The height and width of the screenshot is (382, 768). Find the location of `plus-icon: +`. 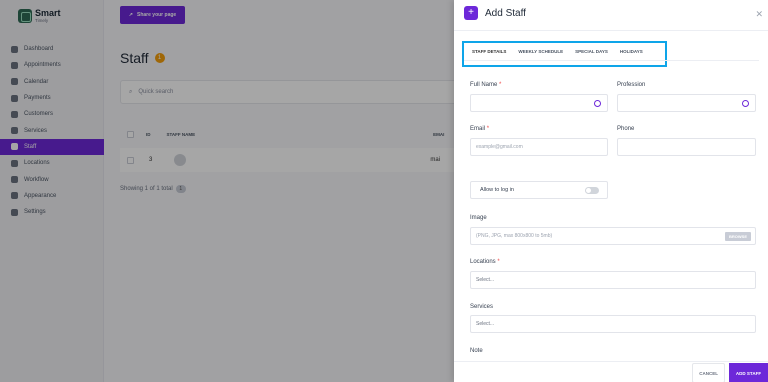

plus-icon: + is located at coordinates (471, 13).